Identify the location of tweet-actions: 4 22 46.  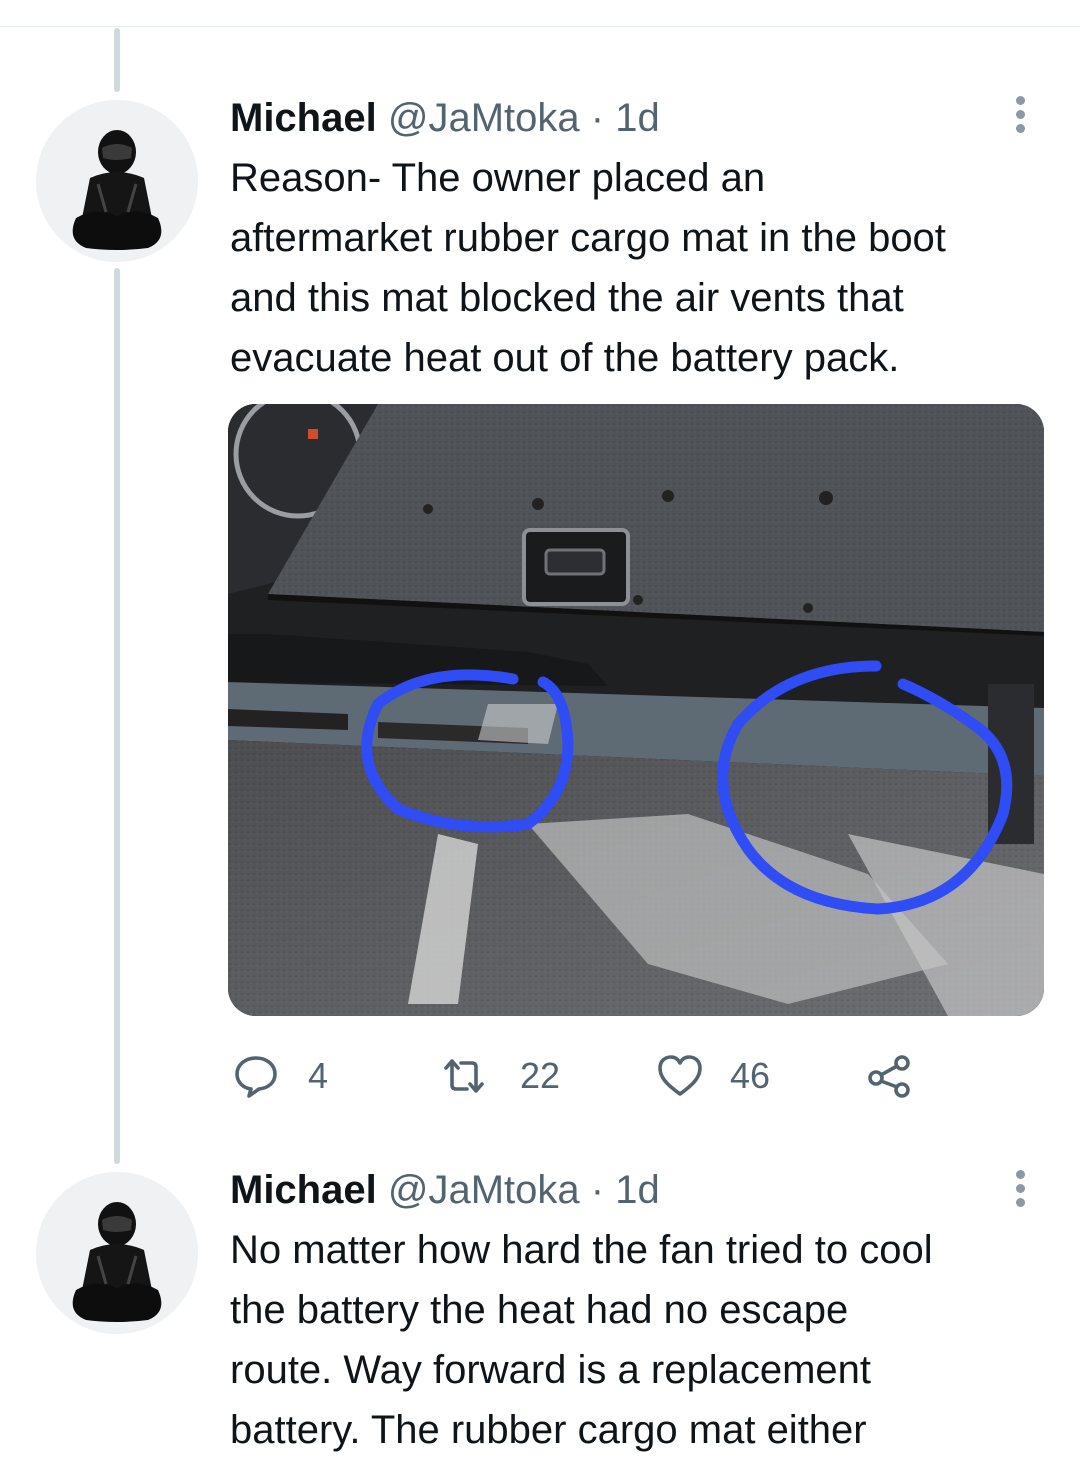
(592, 1076).